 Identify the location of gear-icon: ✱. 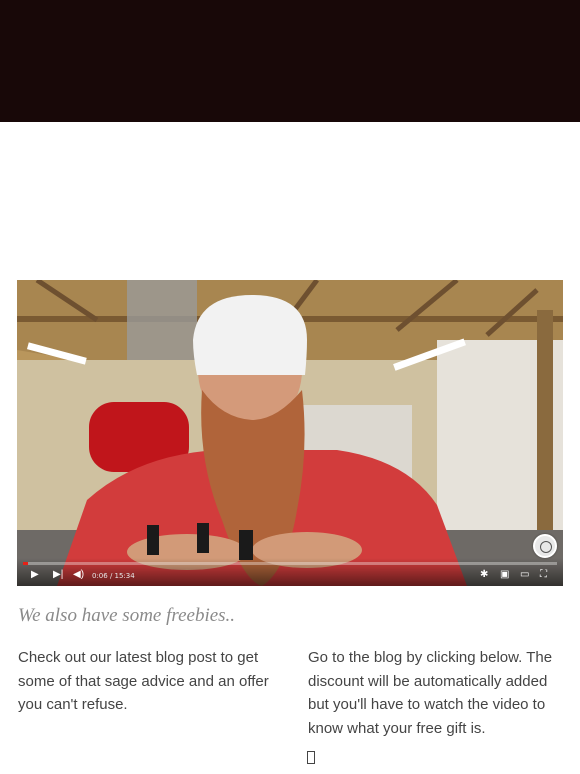
(484, 575).